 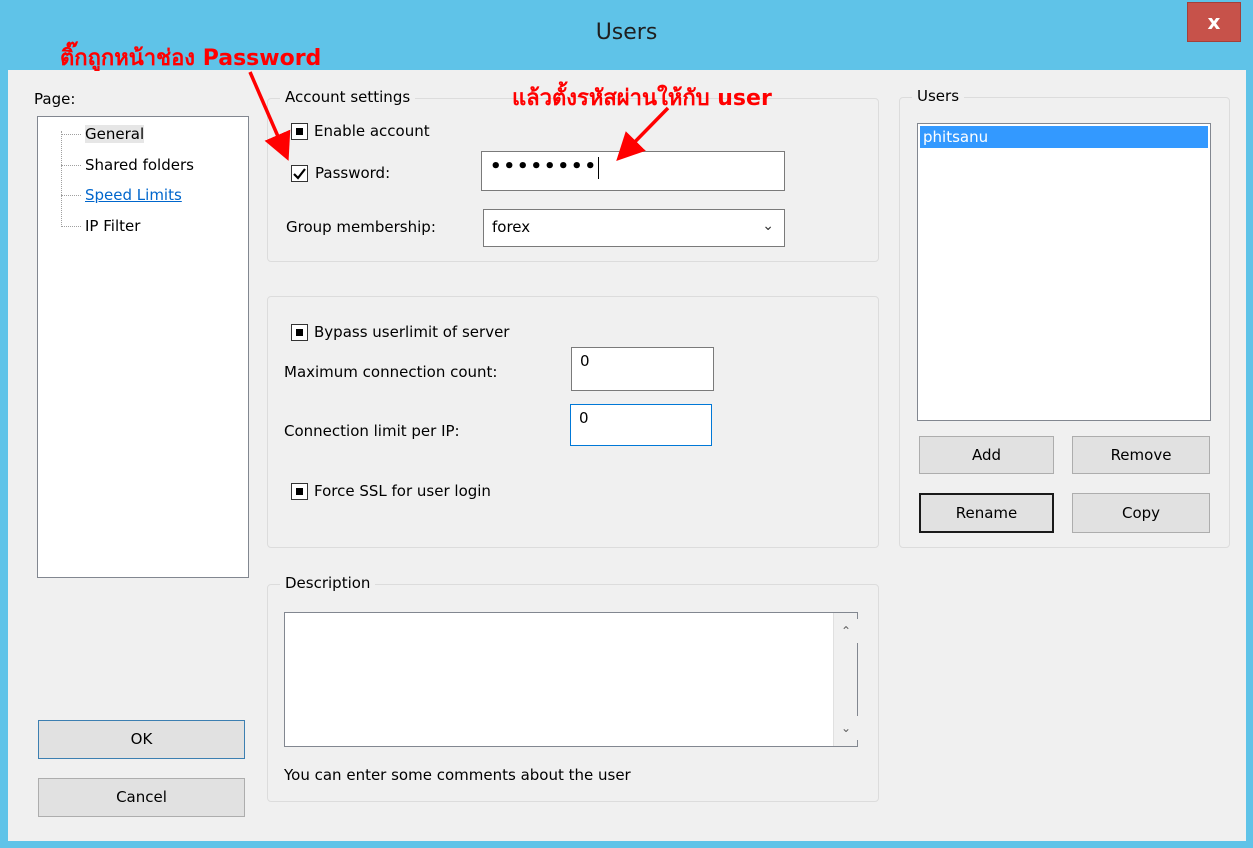 What do you see at coordinates (141, 797) in the screenshot?
I see `cancel-button: Cancel` at bounding box center [141, 797].